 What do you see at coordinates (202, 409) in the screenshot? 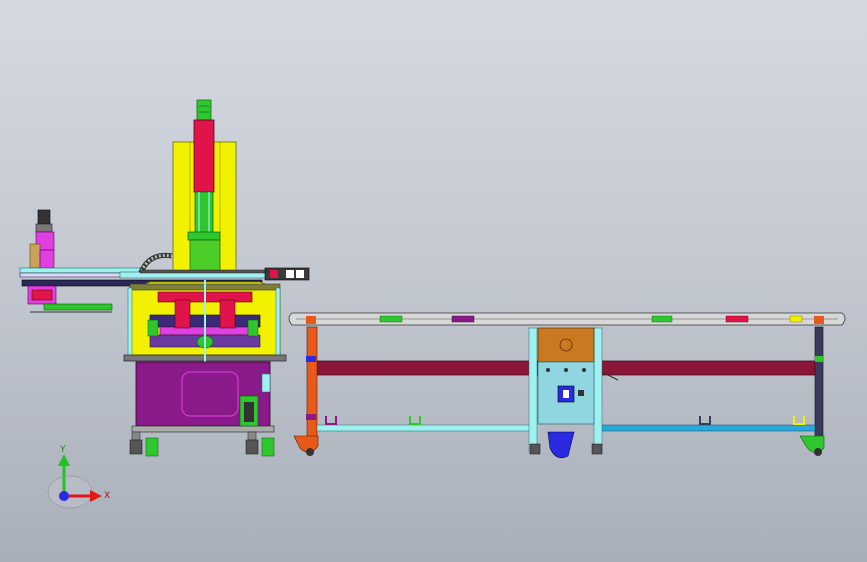
I see `press-cabinet` at bounding box center [202, 409].